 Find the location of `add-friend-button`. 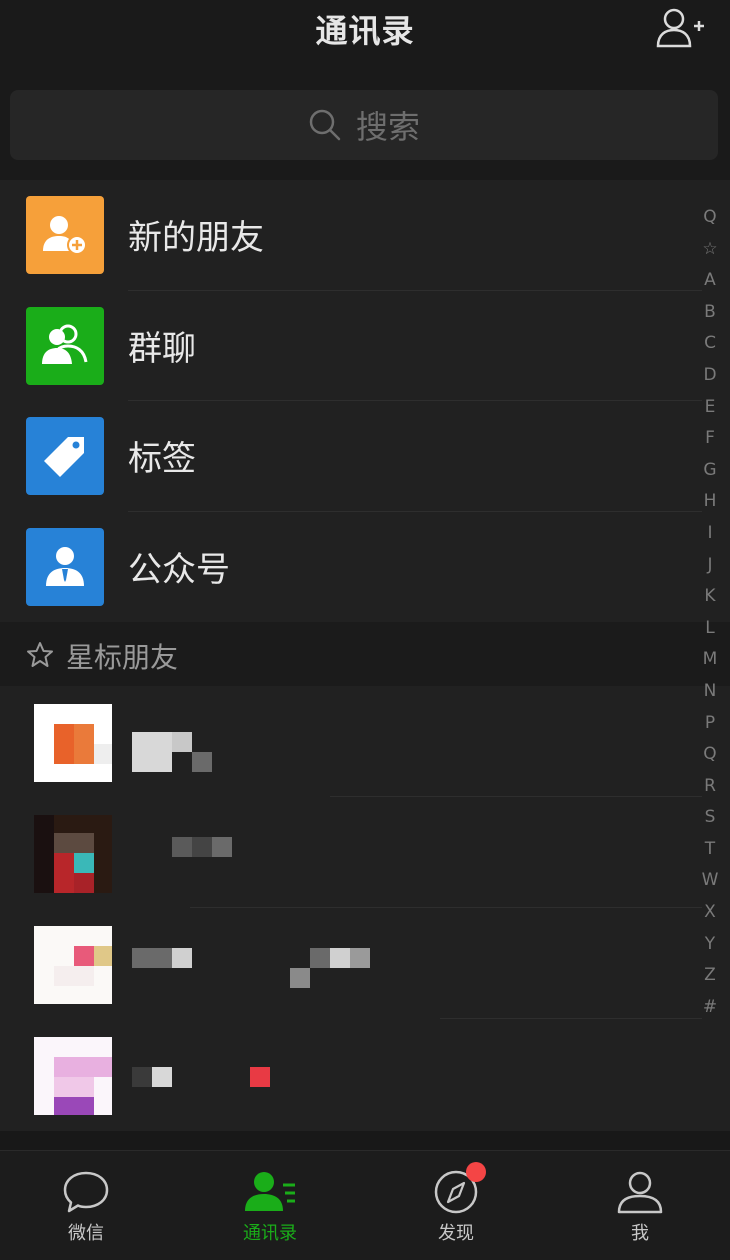

add-friend-button is located at coordinates (681, 28).